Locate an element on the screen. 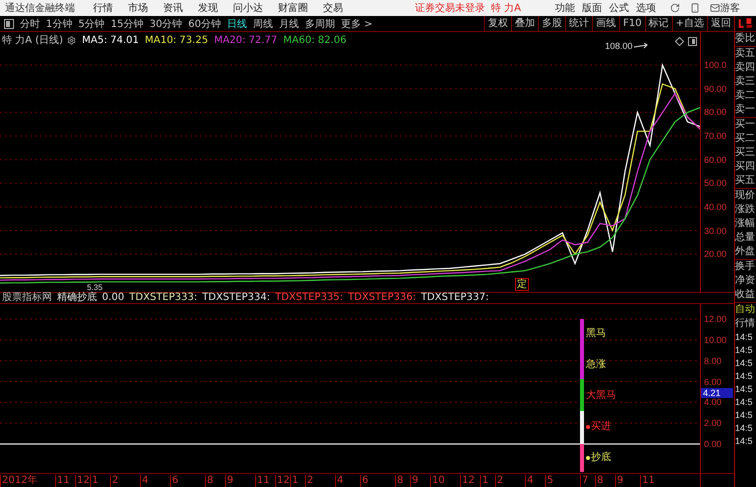  menu-item: 问小达 is located at coordinates (248, 8).